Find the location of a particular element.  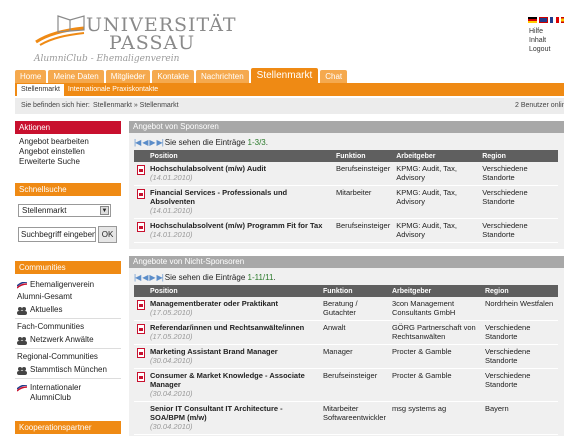

community-group-fach: Fach-Communities is located at coordinates (68, 326).